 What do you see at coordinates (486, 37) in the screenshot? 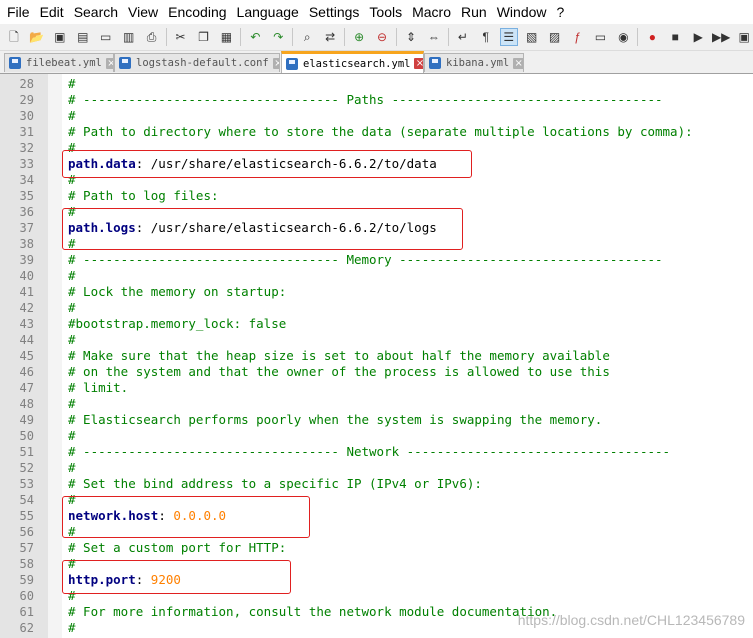
I see `show-all-characters-icon: ¶` at bounding box center [486, 37].